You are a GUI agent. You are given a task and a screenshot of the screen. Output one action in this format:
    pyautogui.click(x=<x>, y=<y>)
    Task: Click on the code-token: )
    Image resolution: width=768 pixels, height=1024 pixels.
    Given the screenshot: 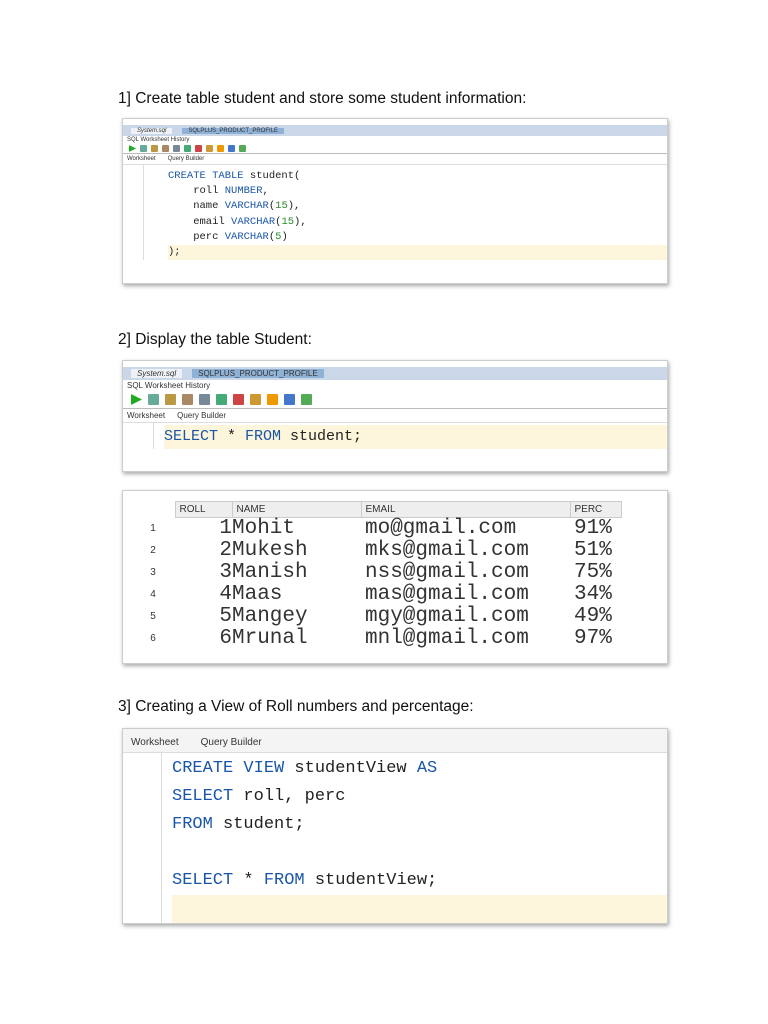 What is the action you would take?
    pyautogui.click(x=284, y=236)
    